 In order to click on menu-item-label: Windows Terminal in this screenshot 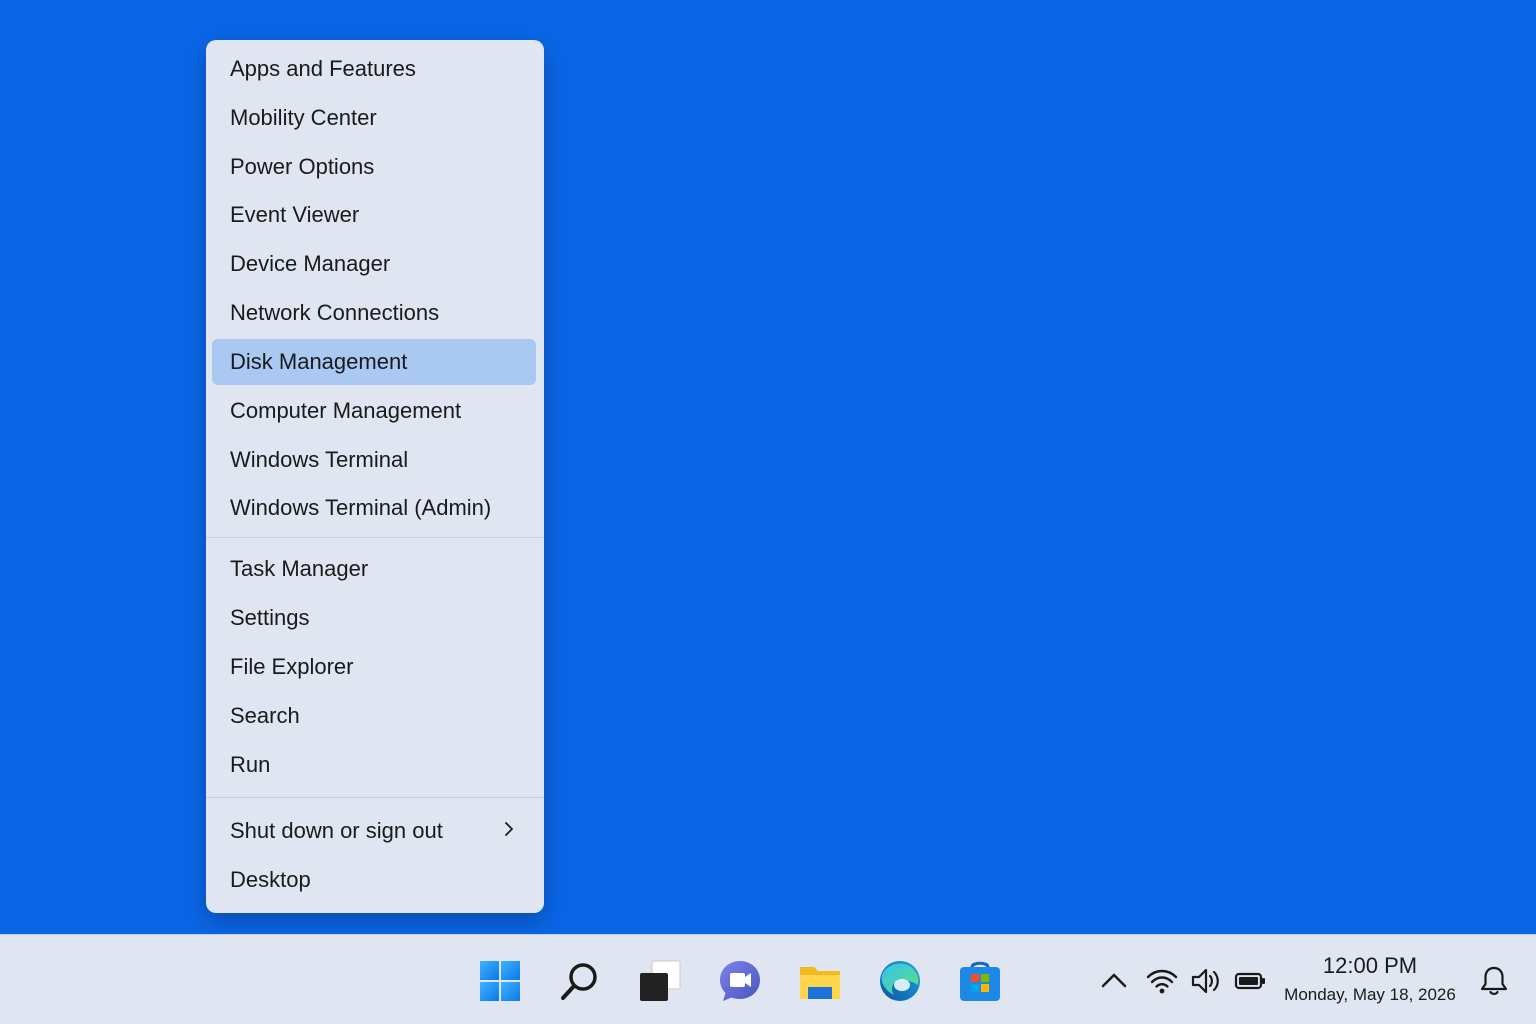, I will do `click(319, 459)`.